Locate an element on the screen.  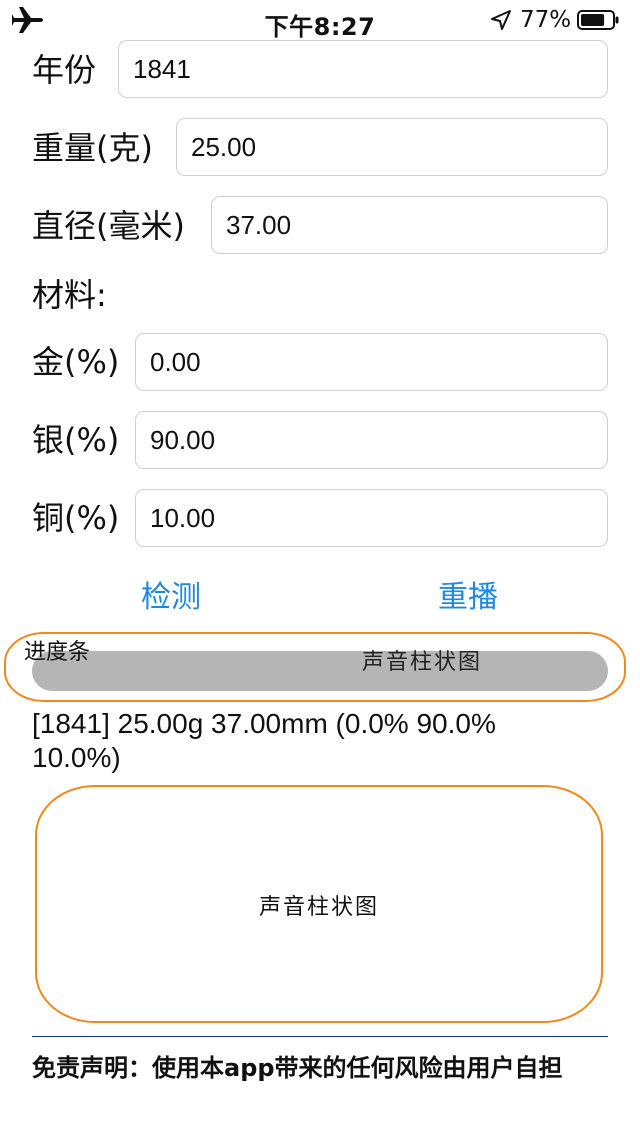
year-label: 年份 is located at coordinates (64, 70).